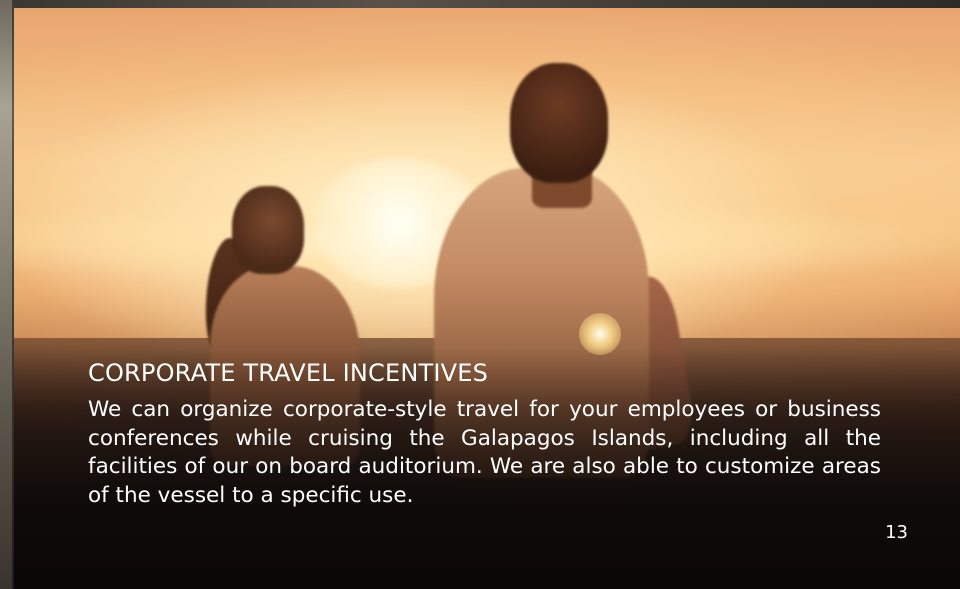 Image resolution: width=960 pixels, height=589 pixels. Describe the element at coordinates (480, 4) in the screenshot. I see `viewer-top-edge` at that location.